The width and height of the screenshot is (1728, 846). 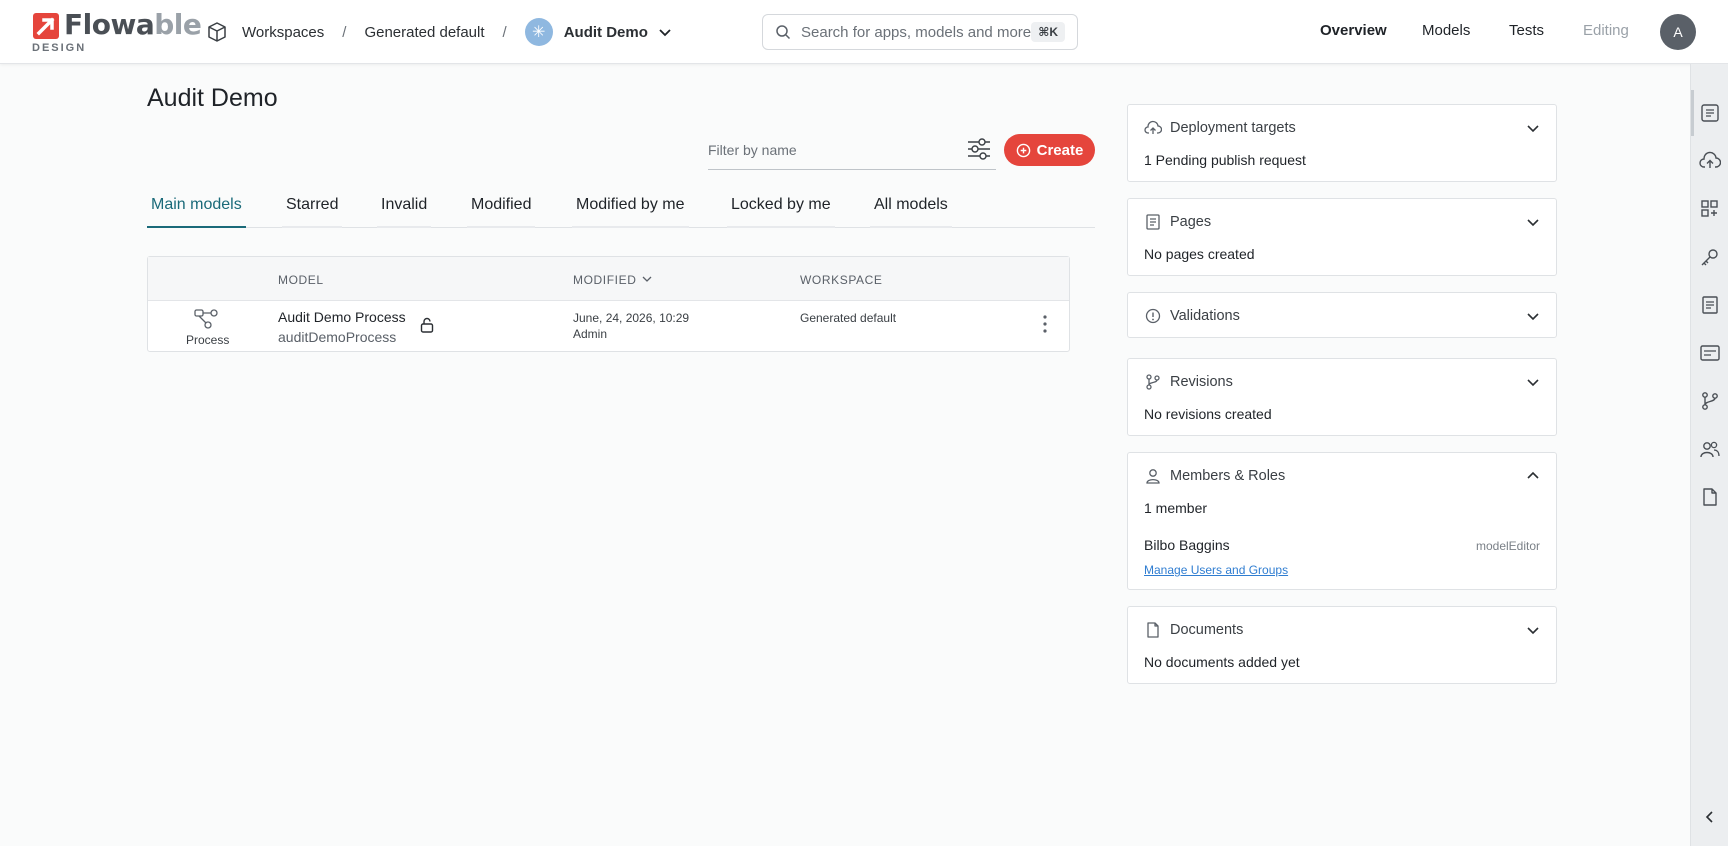 What do you see at coordinates (841, 280) in the screenshot?
I see `header-workspace: WORKSPACE` at bounding box center [841, 280].